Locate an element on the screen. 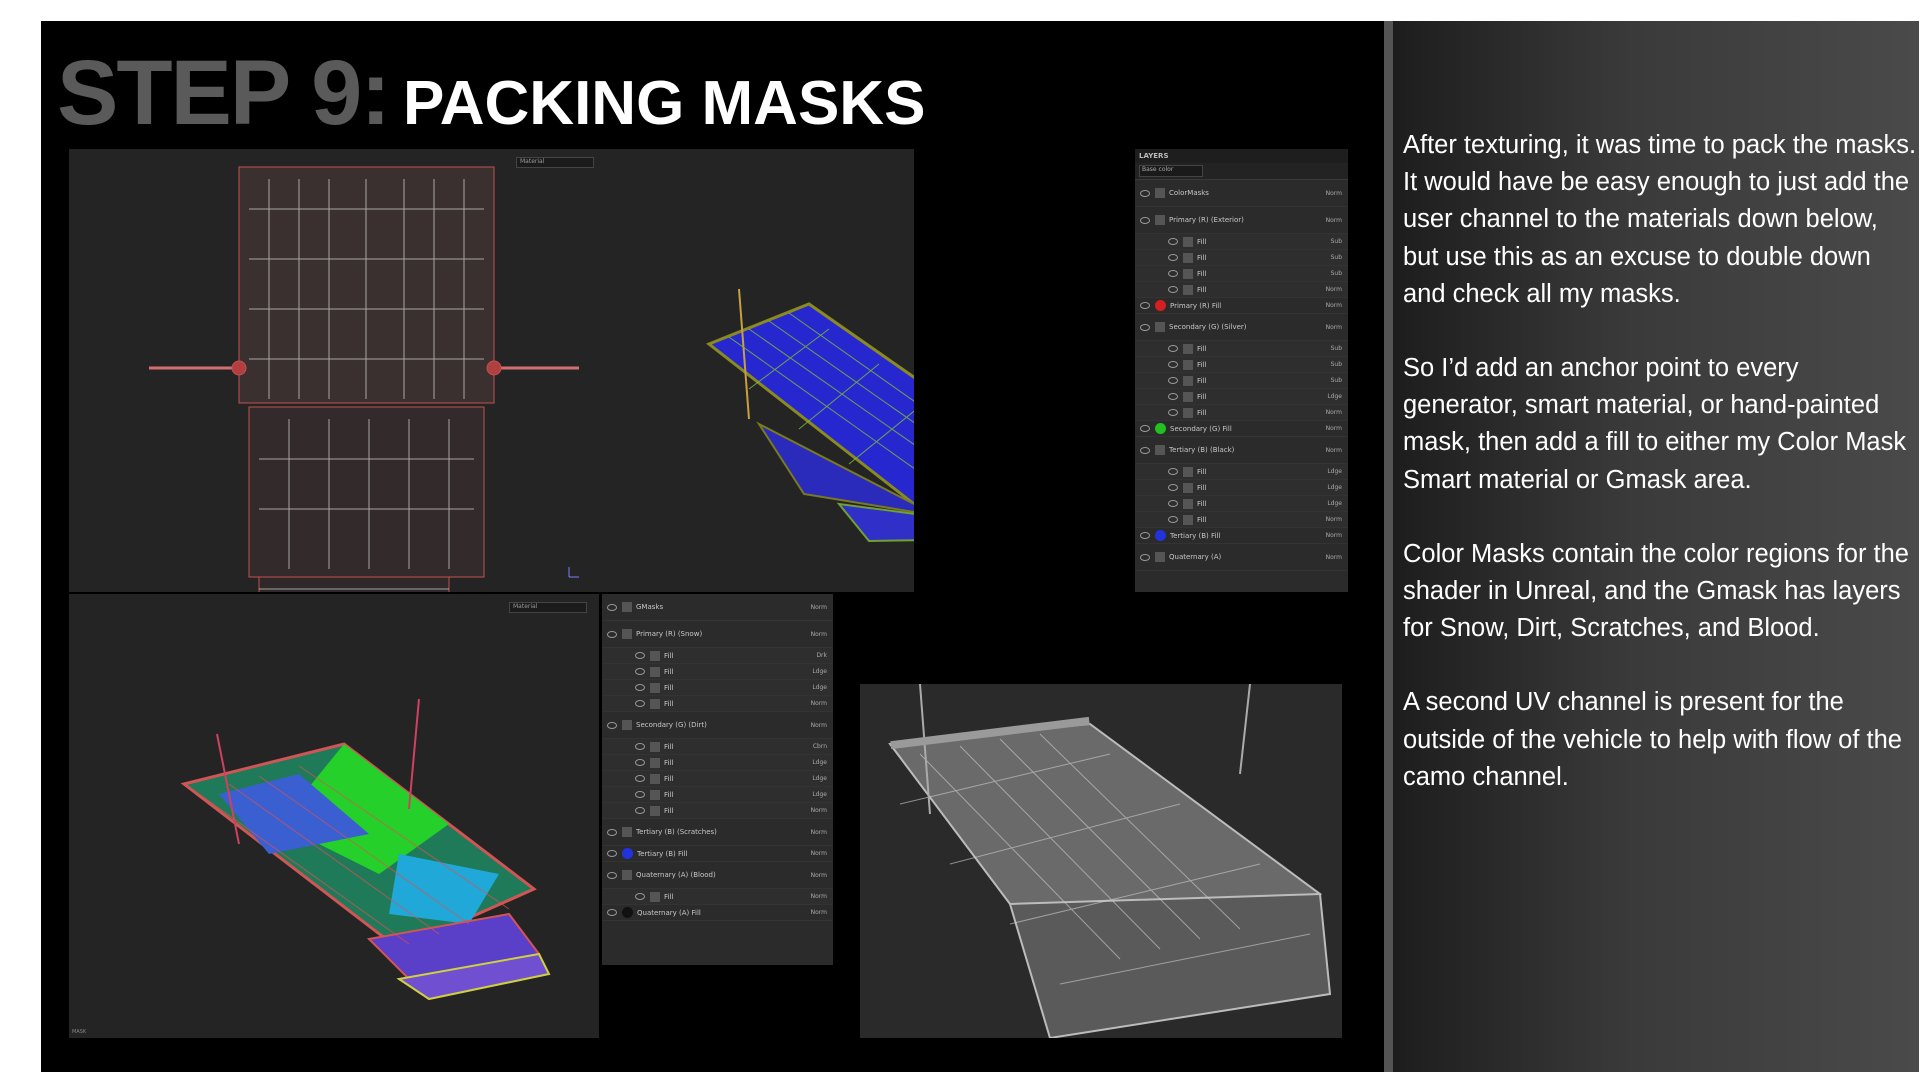 The image size is (1920, 1072). layer-row: Fill Drk is located at coordinates (717, 656).